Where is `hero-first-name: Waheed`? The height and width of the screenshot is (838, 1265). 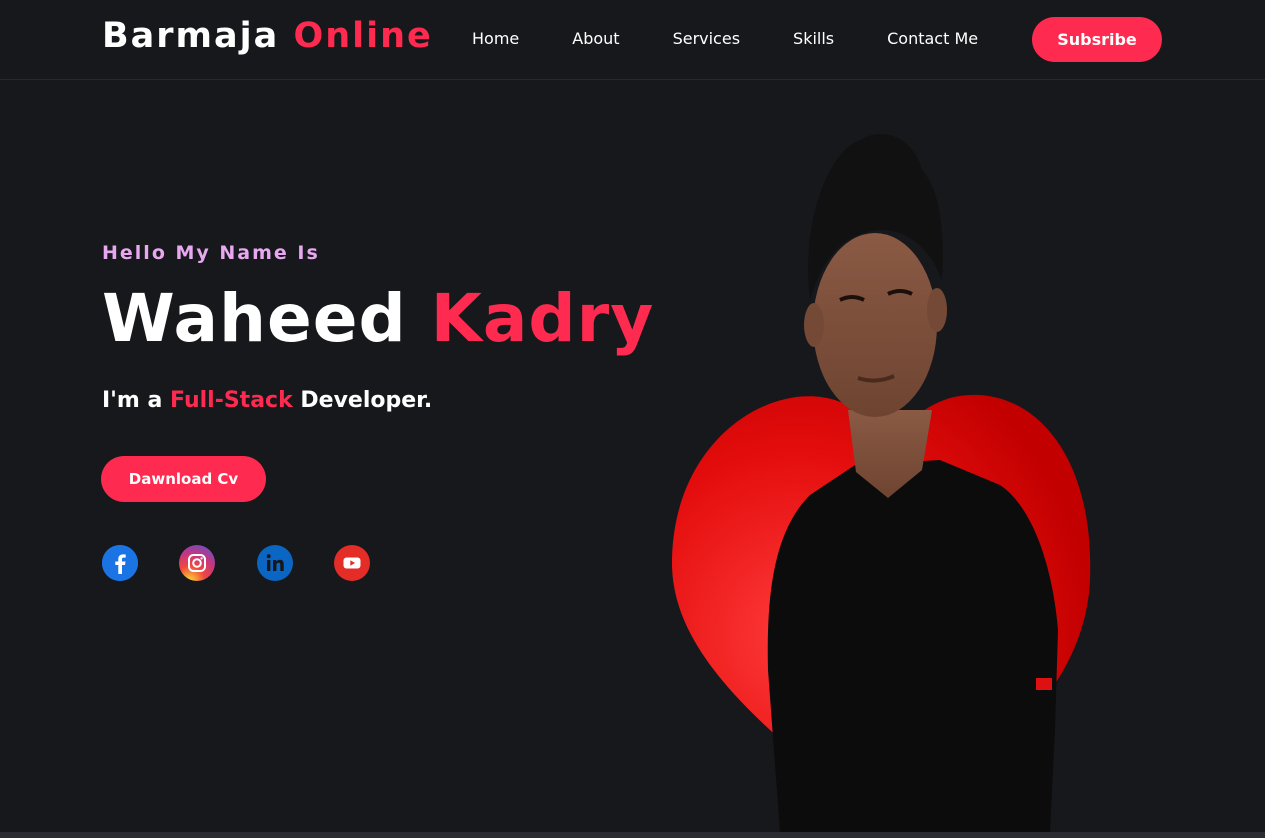
hero-first-name: Waheed is located at coordinates (254, 318).